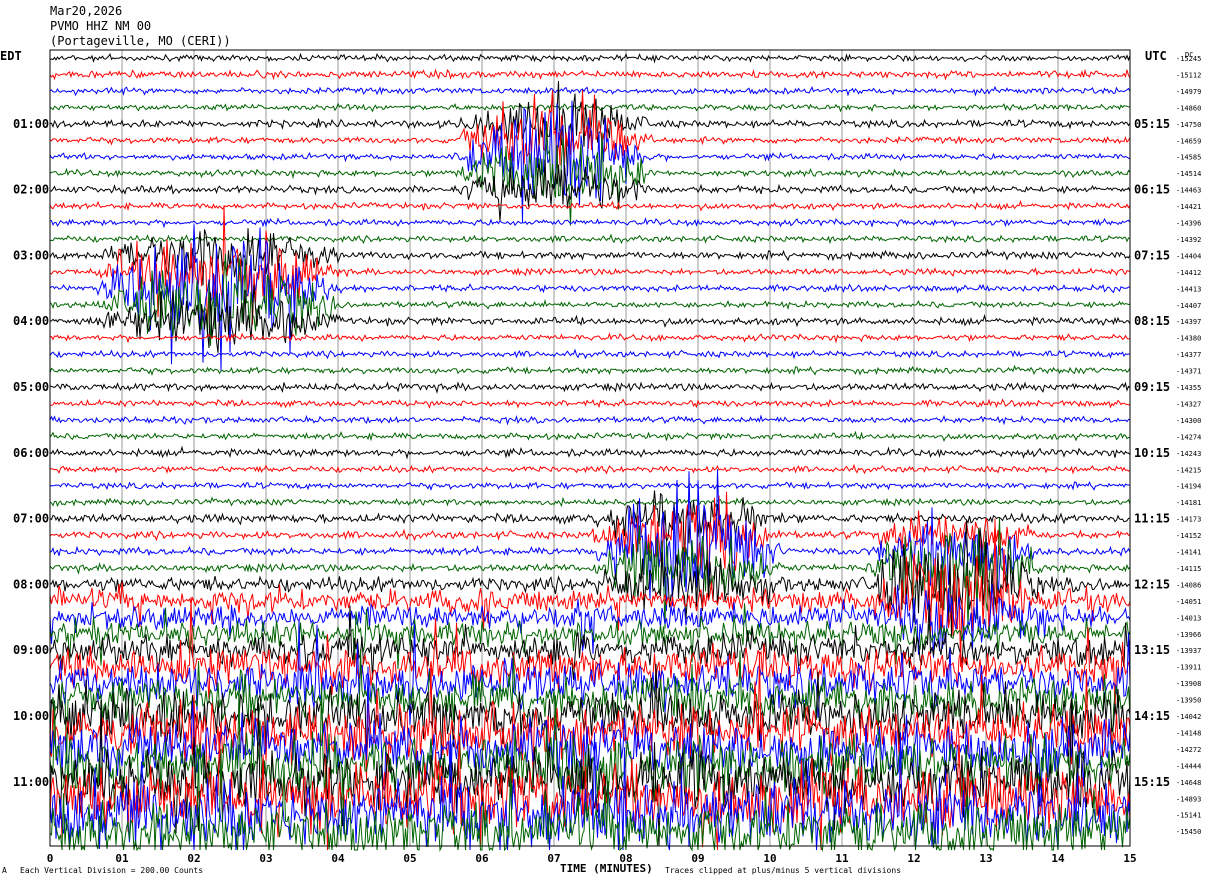  I want to click on dc-offset: -14215, so click(1188, 470).